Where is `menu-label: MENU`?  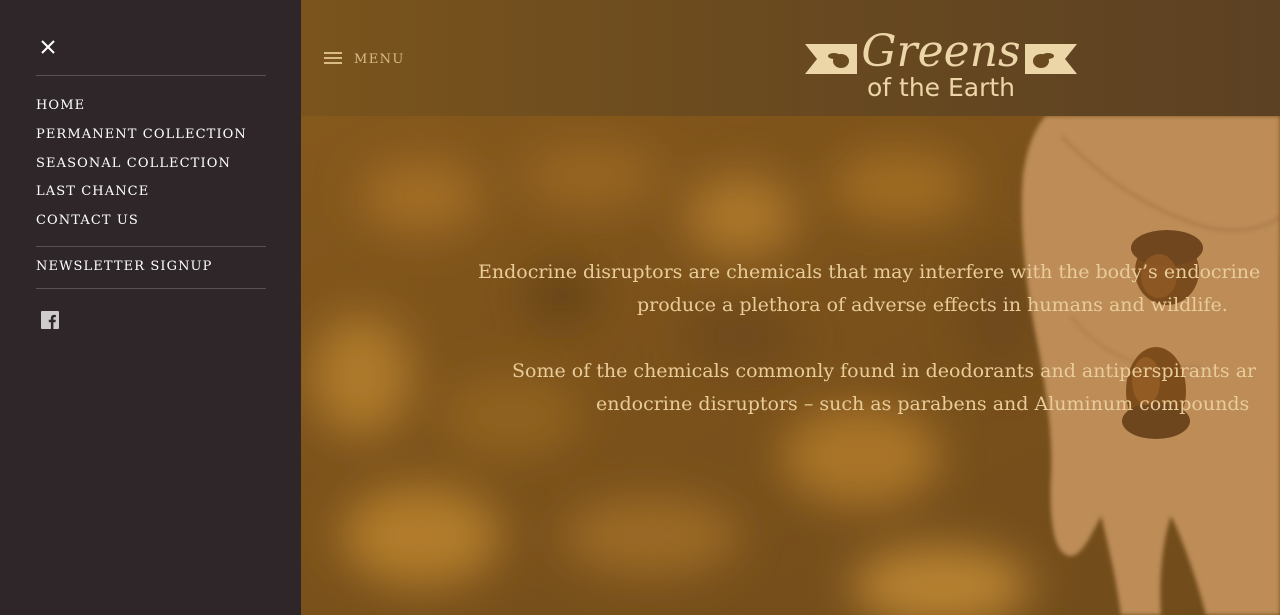
menu-label: MENU is located at coordinates (379, 59).